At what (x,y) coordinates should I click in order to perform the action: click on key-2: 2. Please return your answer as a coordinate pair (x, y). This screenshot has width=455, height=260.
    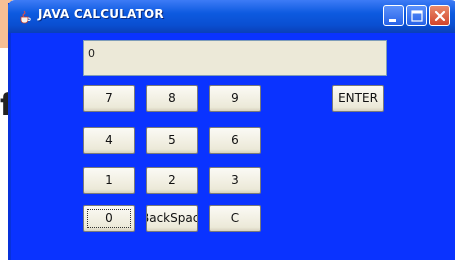
    Looking at the image, I should click on (172, 180).